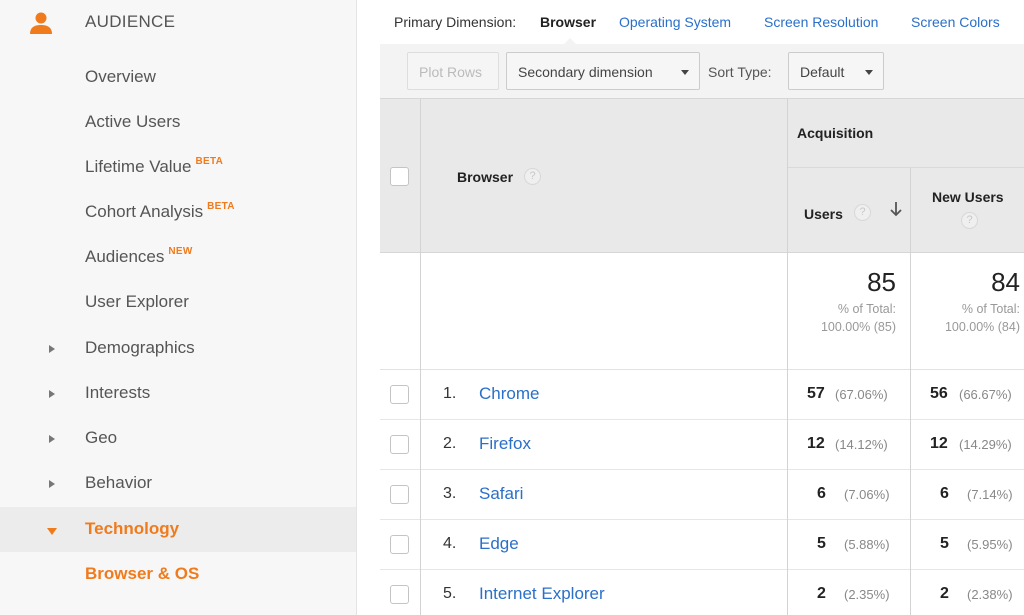  What do you see at coordinates (944, 593) in the screenshot?
I see `new-users-value: 2` at bounding box center [944, 593].